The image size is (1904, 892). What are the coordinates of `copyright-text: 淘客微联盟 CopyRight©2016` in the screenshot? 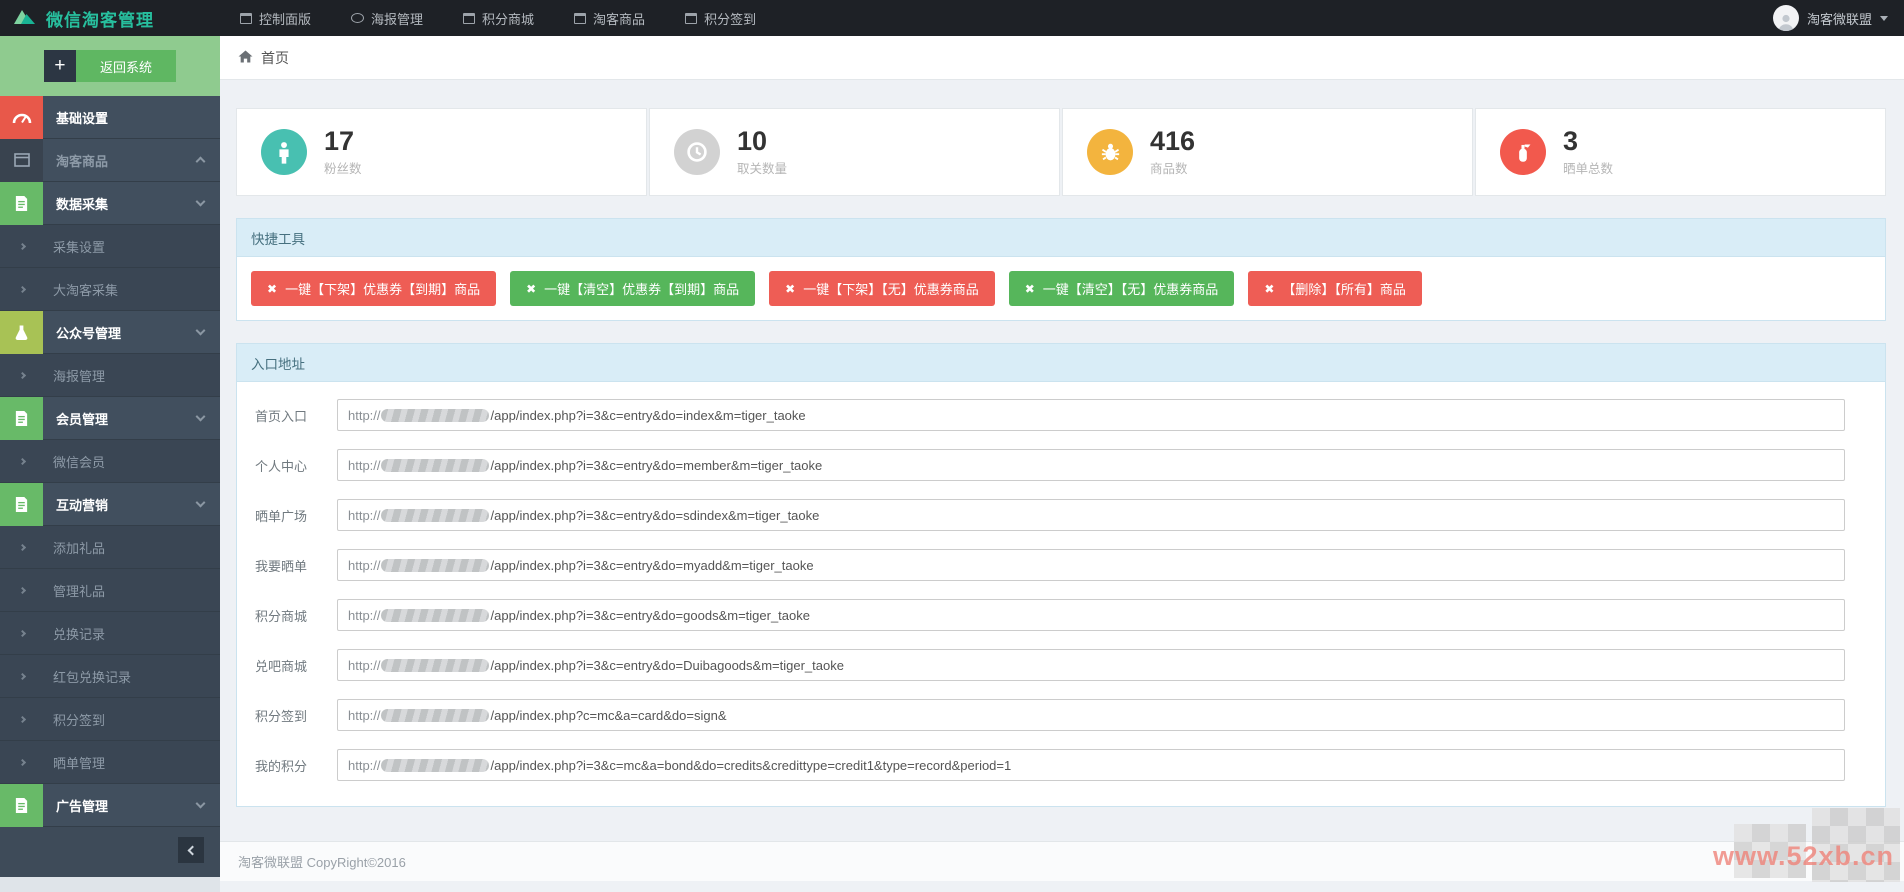 It's located at (322, 862).